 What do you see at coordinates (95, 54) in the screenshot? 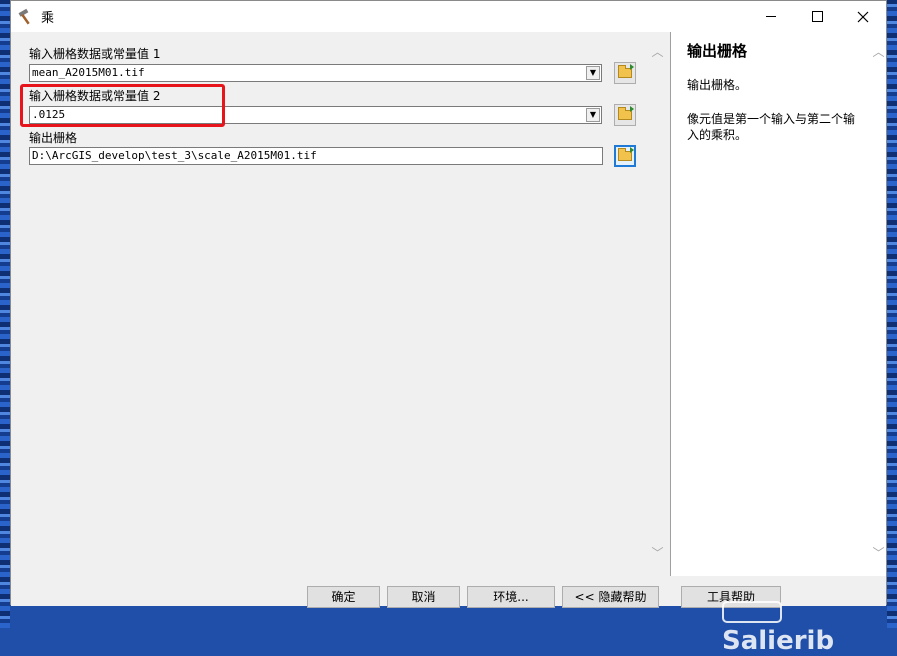
I see `param-label-input-1: 输入栅格数据或常量值 1` at bounding box center [95, 54].